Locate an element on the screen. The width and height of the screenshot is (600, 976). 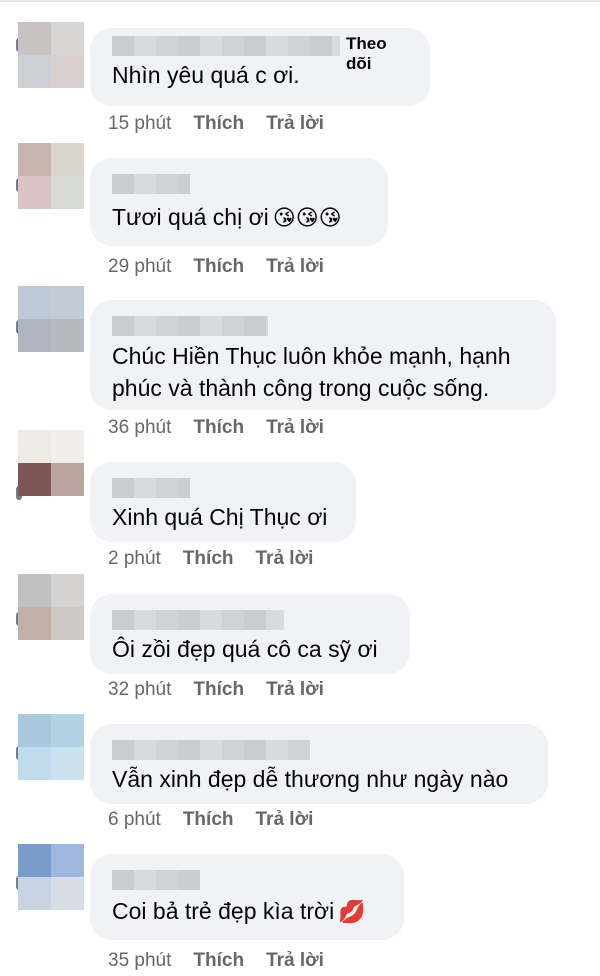
comment-bubble: Tươi quá chị ơi 😘😘😘 is located at coordinates (239, 202).